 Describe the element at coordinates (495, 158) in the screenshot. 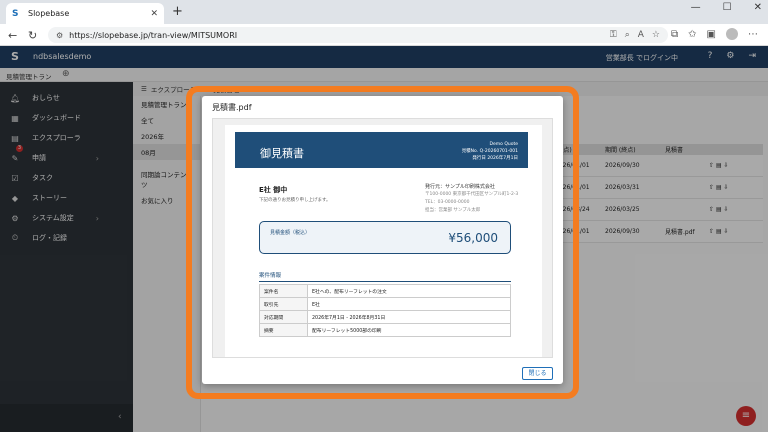

I see `quote-issue-date: 発行日 2026年7月1日` at that location.